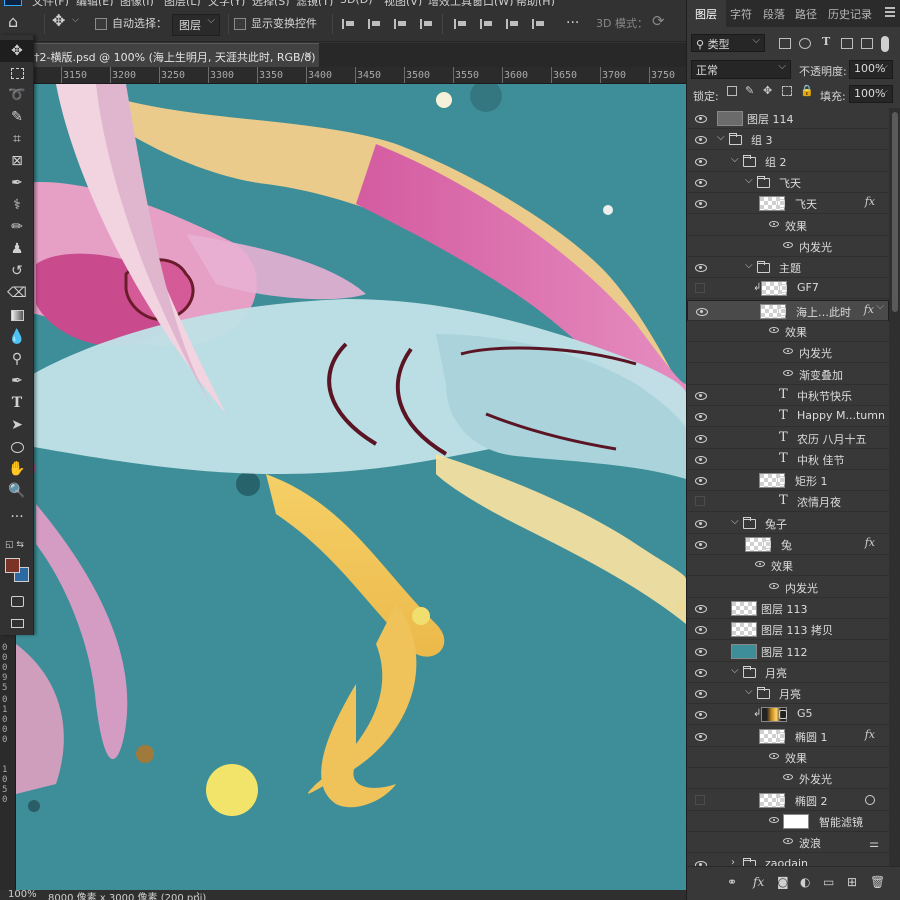 This screenshot has width=900, height=900. What do you see at coordinates (706, 14) in the screenshot?
I see `tab-layers: 图层` at bounding box center [706, 14].